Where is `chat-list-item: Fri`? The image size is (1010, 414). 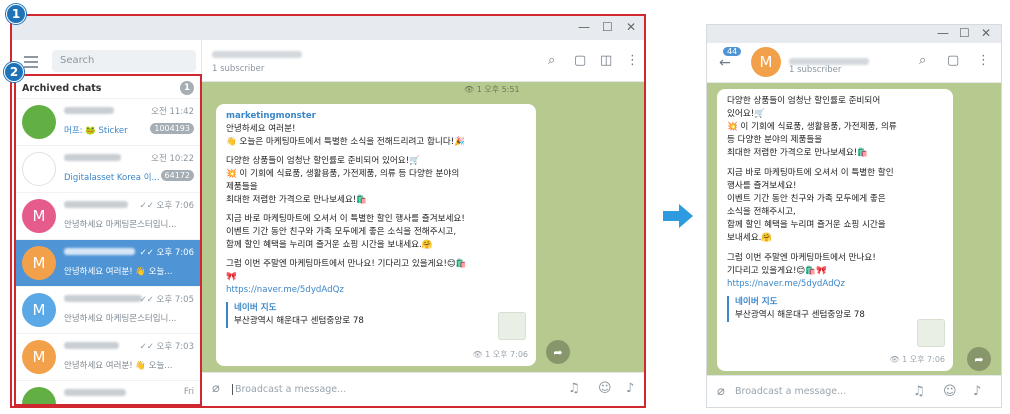
chat-list-item: Fri is located at coordinates (108, 392).